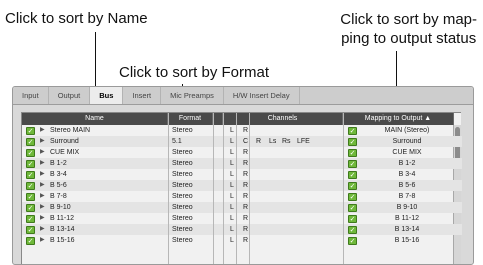 The width and height of the screenshot is (483, 265). What do you see at coordinates (142, 95) in the screenshot?
I see `tab-insert: Insert` at bounding box center [142, 95].